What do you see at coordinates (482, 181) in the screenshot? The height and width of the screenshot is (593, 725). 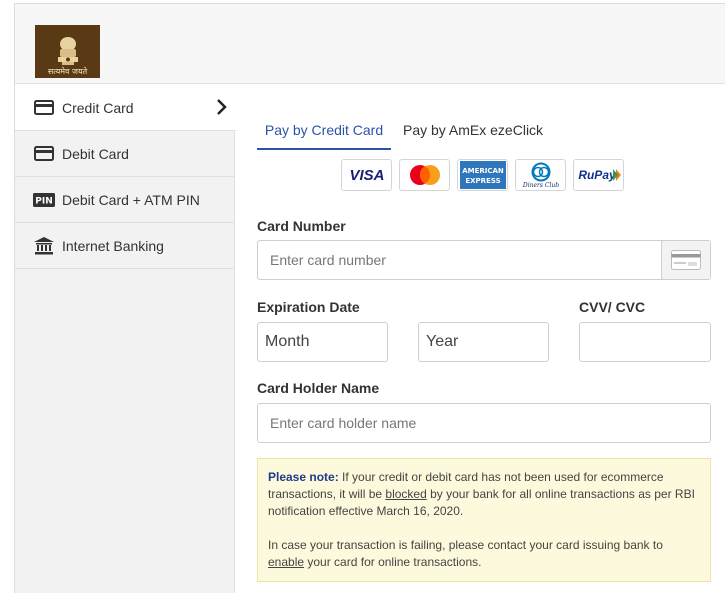 I see `amex-line2-text: EXPRESS` at bounding box center [482, 181].